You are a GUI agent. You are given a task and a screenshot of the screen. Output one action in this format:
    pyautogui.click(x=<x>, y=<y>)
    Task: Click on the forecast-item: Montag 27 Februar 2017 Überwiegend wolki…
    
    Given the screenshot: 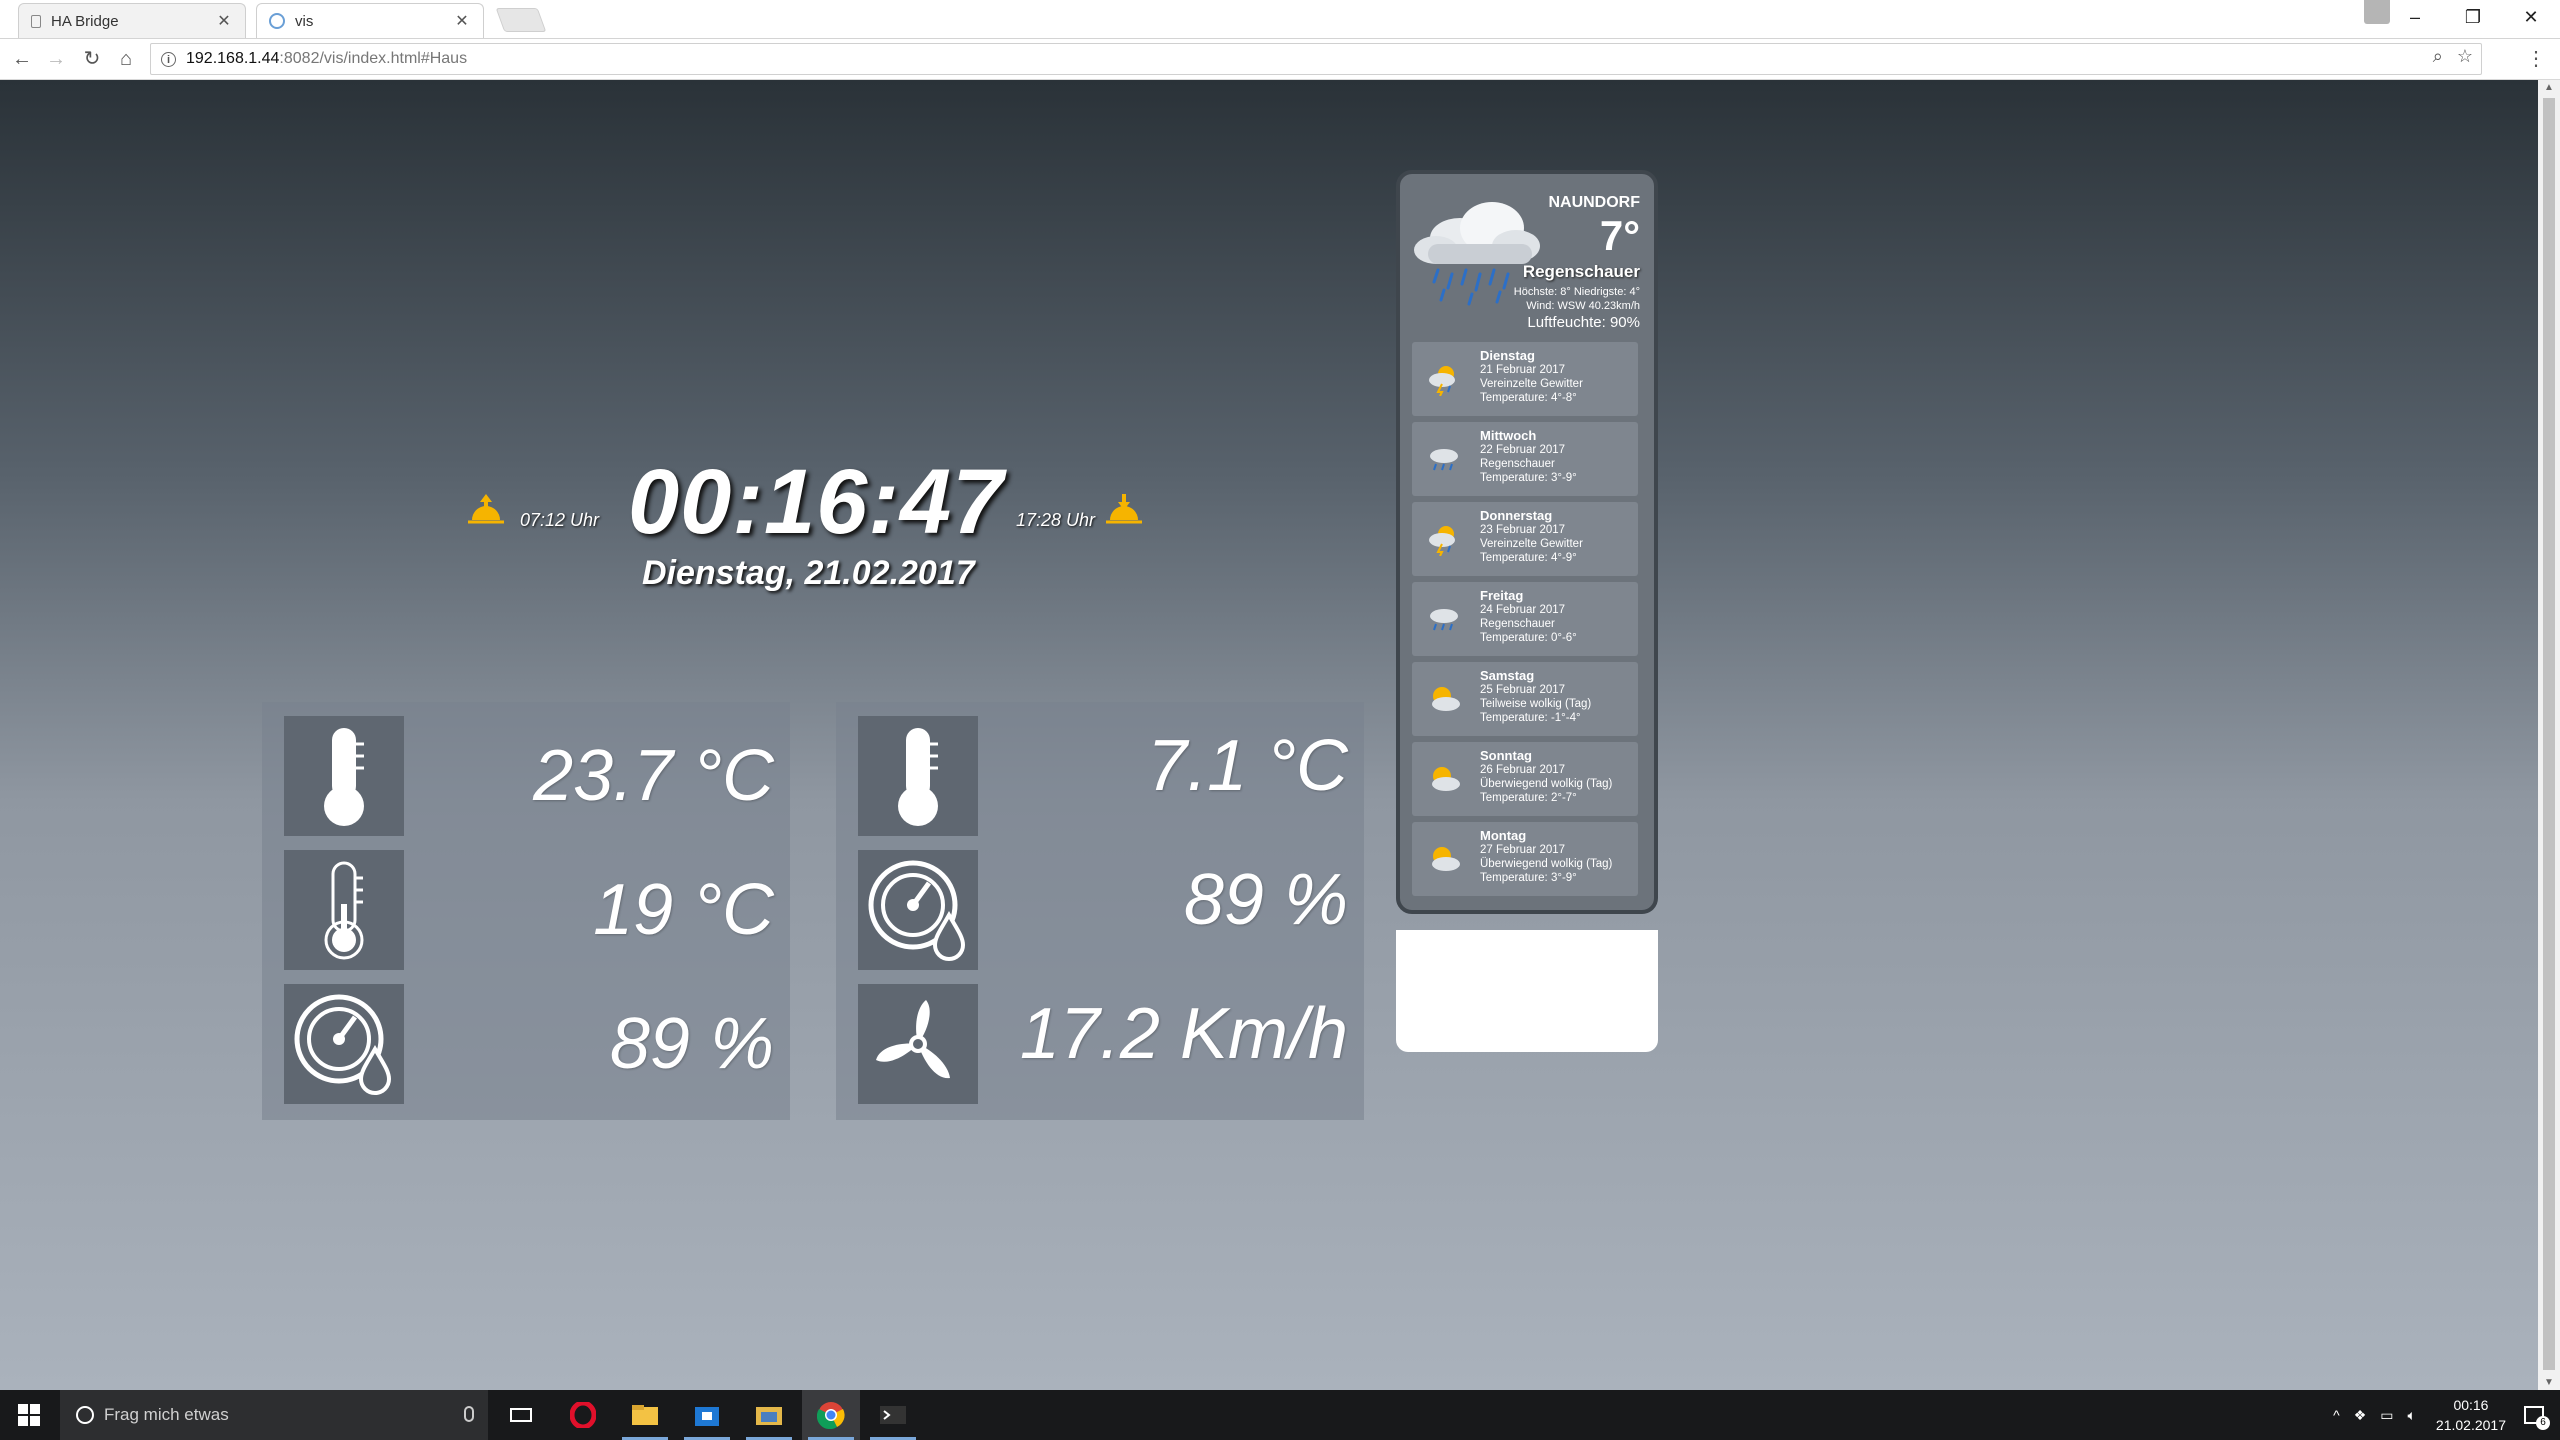 What is the action you would take?
    pyautogui.click(x=1525, y=859)
    